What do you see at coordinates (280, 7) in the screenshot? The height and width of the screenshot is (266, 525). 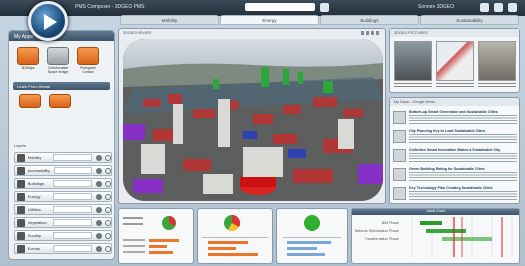 I see `search-input` at bounding box center [280, 7].